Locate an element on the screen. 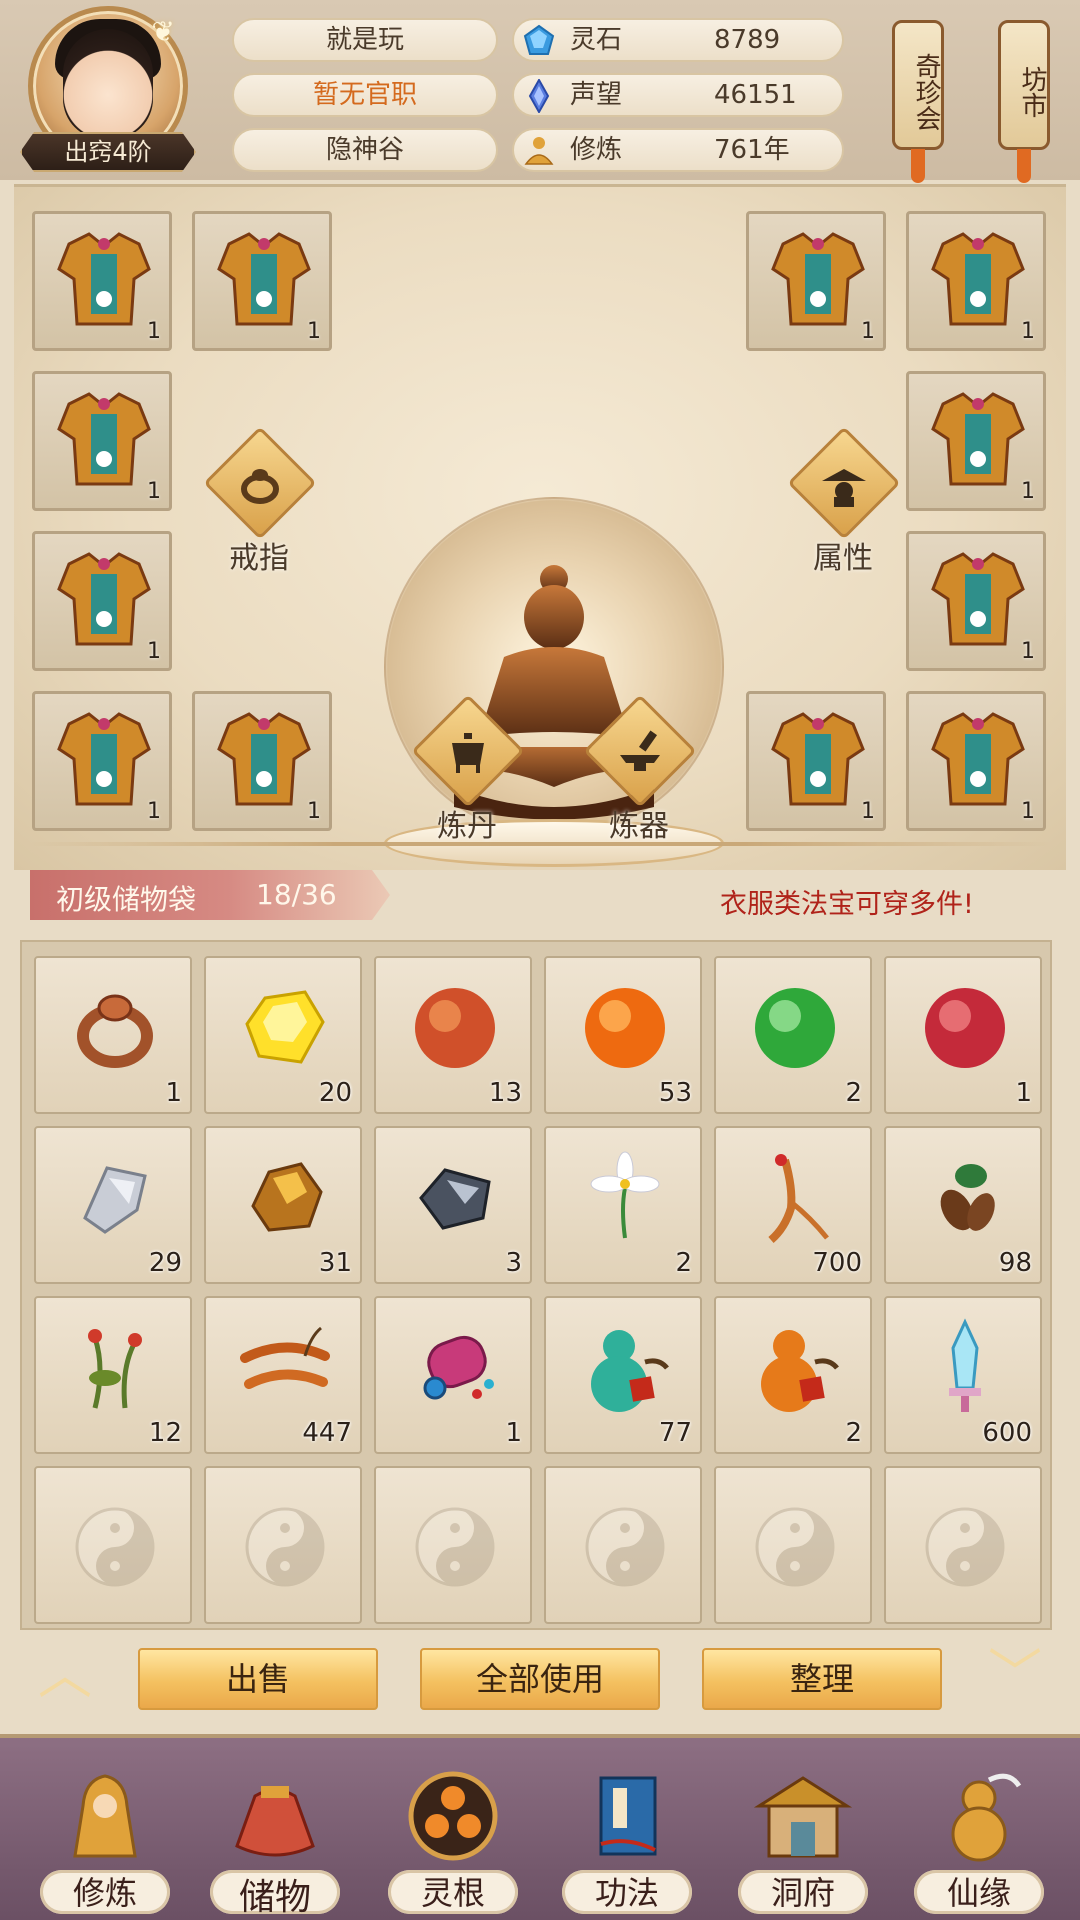 This screenshot has width=1080, height=1920. item-count: 3 is located at coordinates (513, 1263).